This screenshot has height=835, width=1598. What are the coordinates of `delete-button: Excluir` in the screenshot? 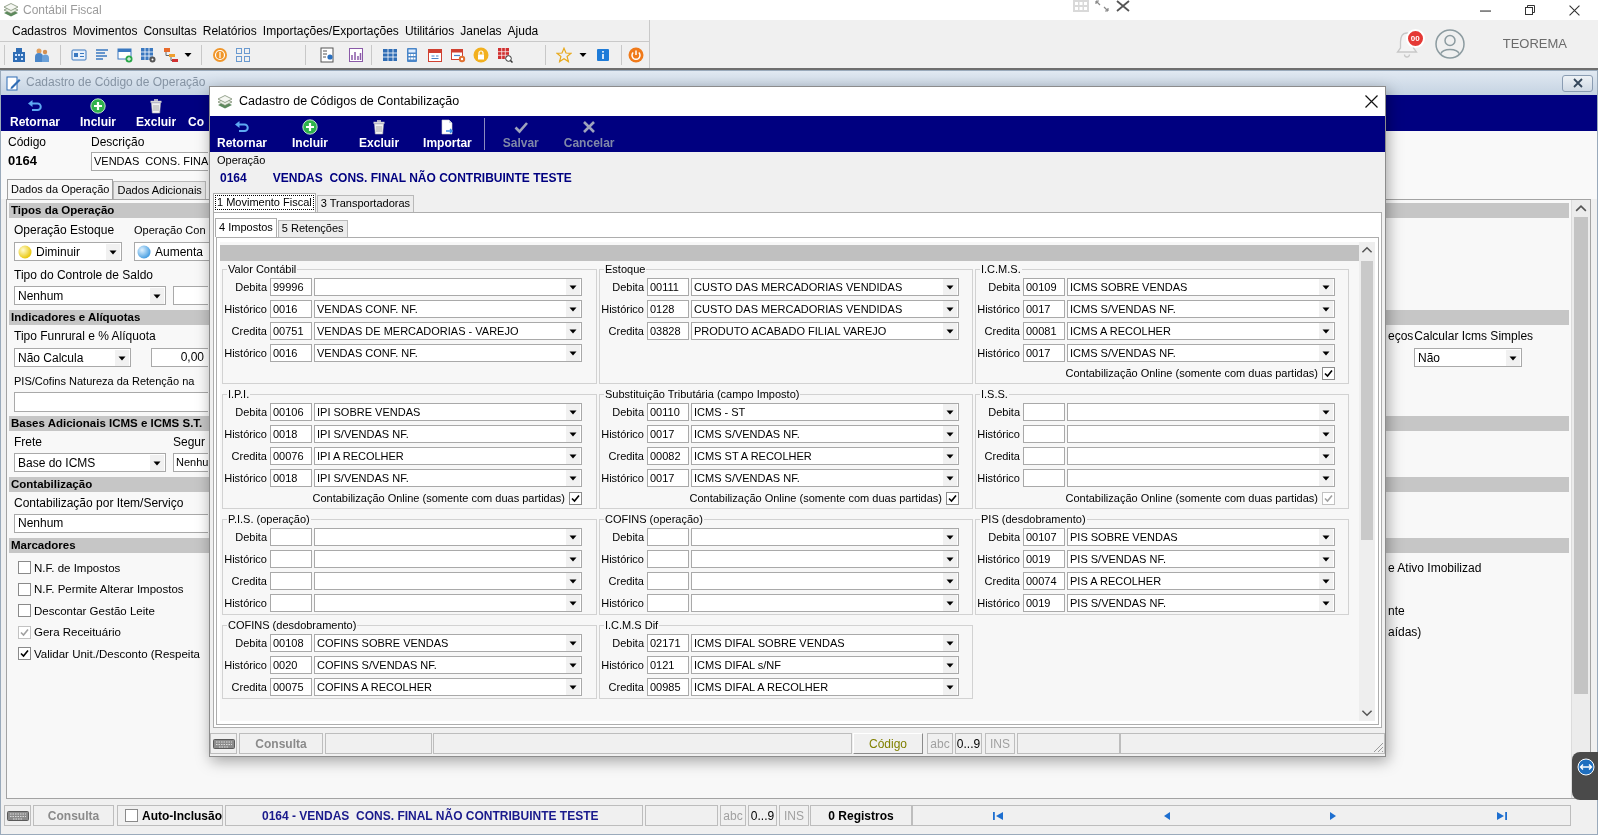 It's located at (156, 113).